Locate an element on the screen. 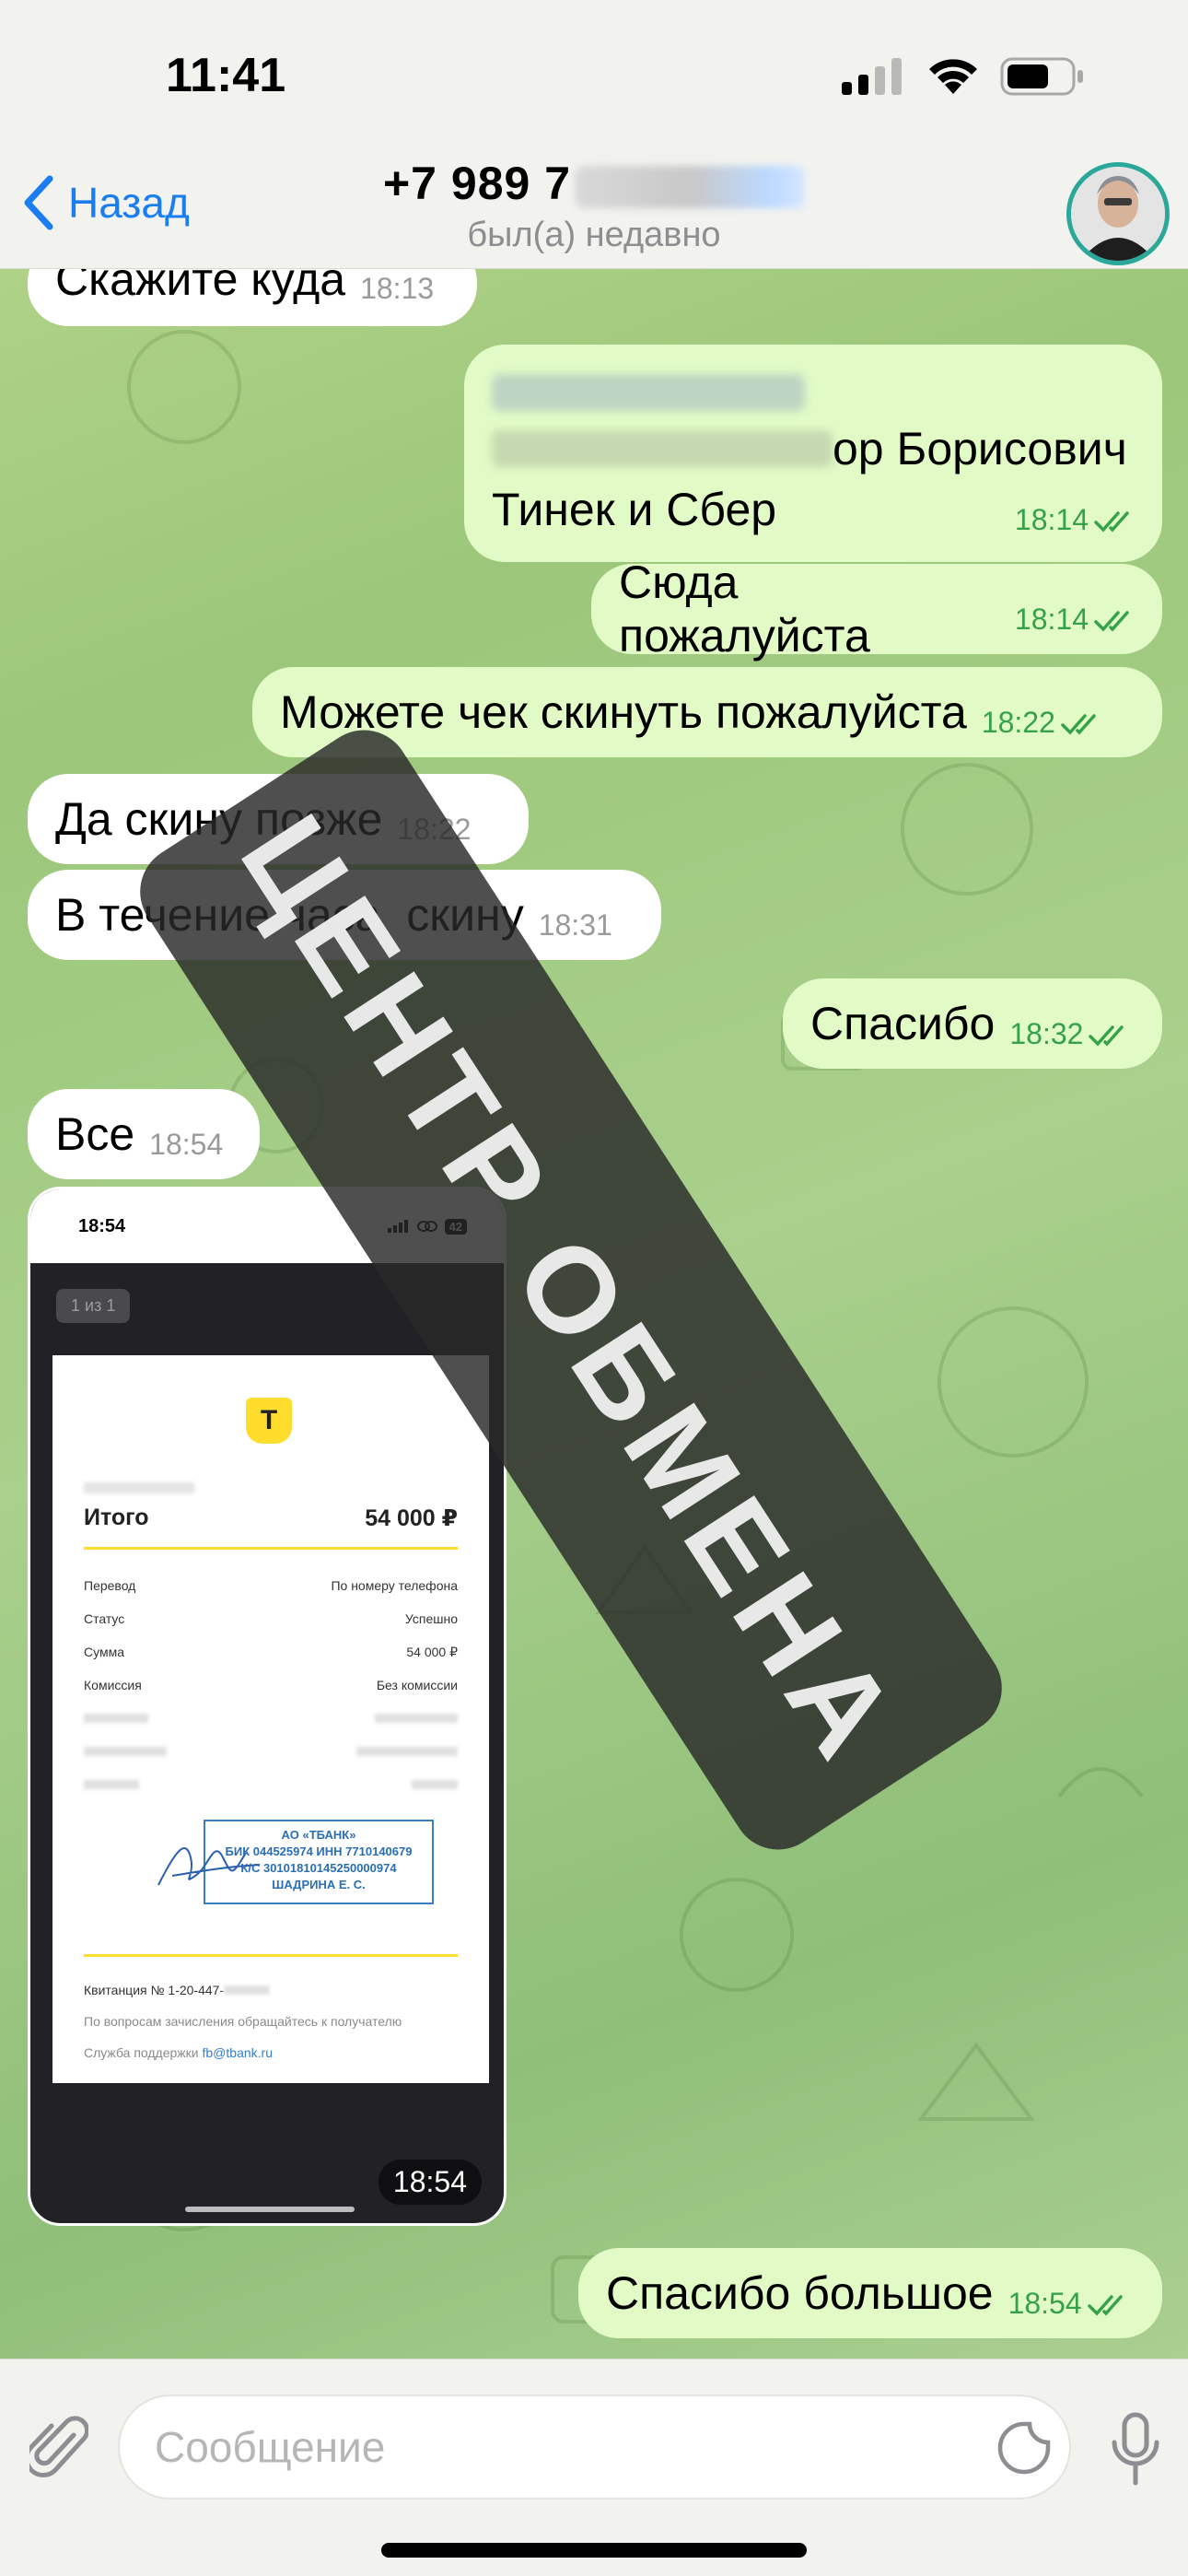 This screenshot has width=1188, height=2576. home-indicator is located at coordinates (594, 2550).